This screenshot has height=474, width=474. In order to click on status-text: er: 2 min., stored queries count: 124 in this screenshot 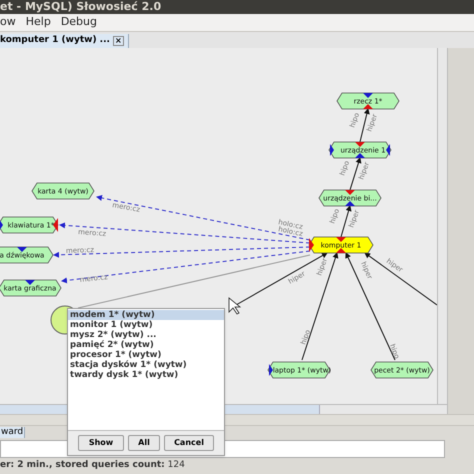, I will do `click(92, 465)`.